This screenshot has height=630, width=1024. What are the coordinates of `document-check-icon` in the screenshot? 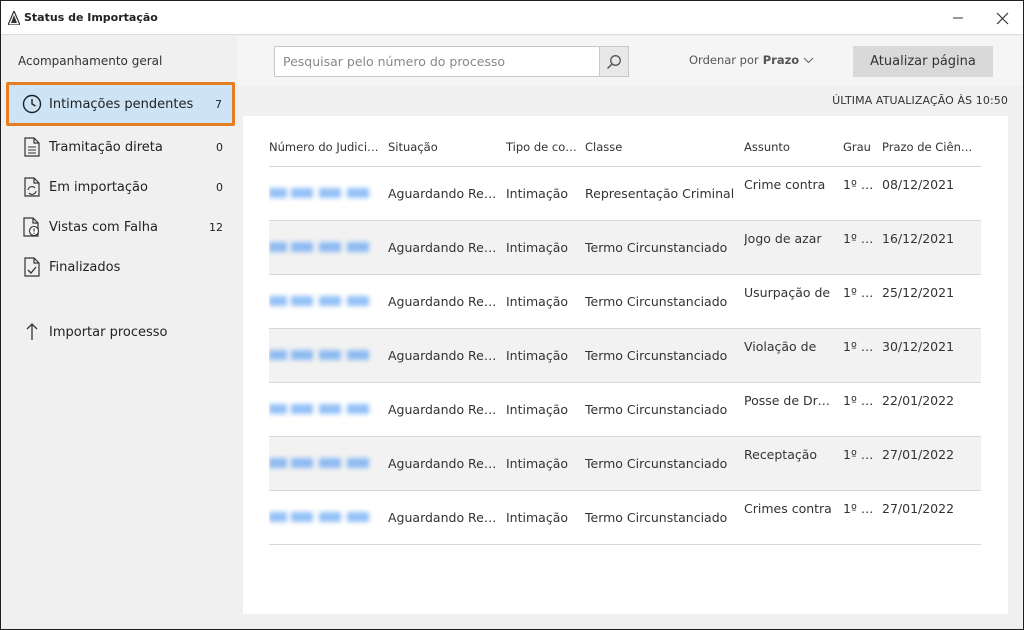 It's located at (32, 267).